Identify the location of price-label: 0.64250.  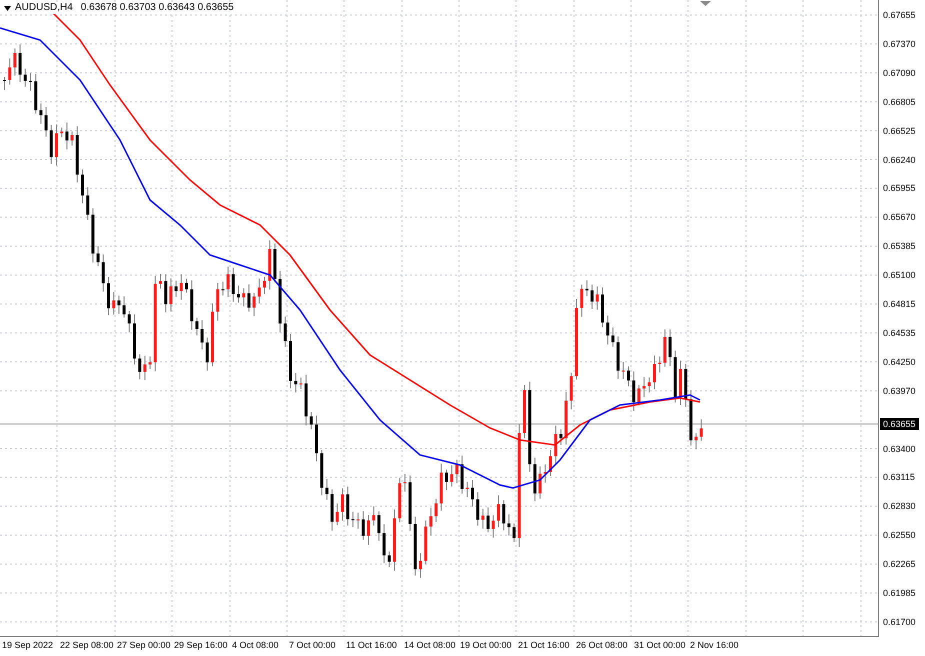
(899, 361).